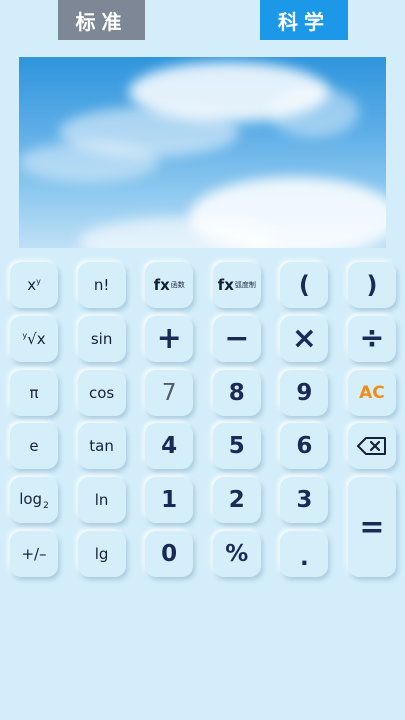  I want to click on digit-6-button: 6, so click(304, 446).